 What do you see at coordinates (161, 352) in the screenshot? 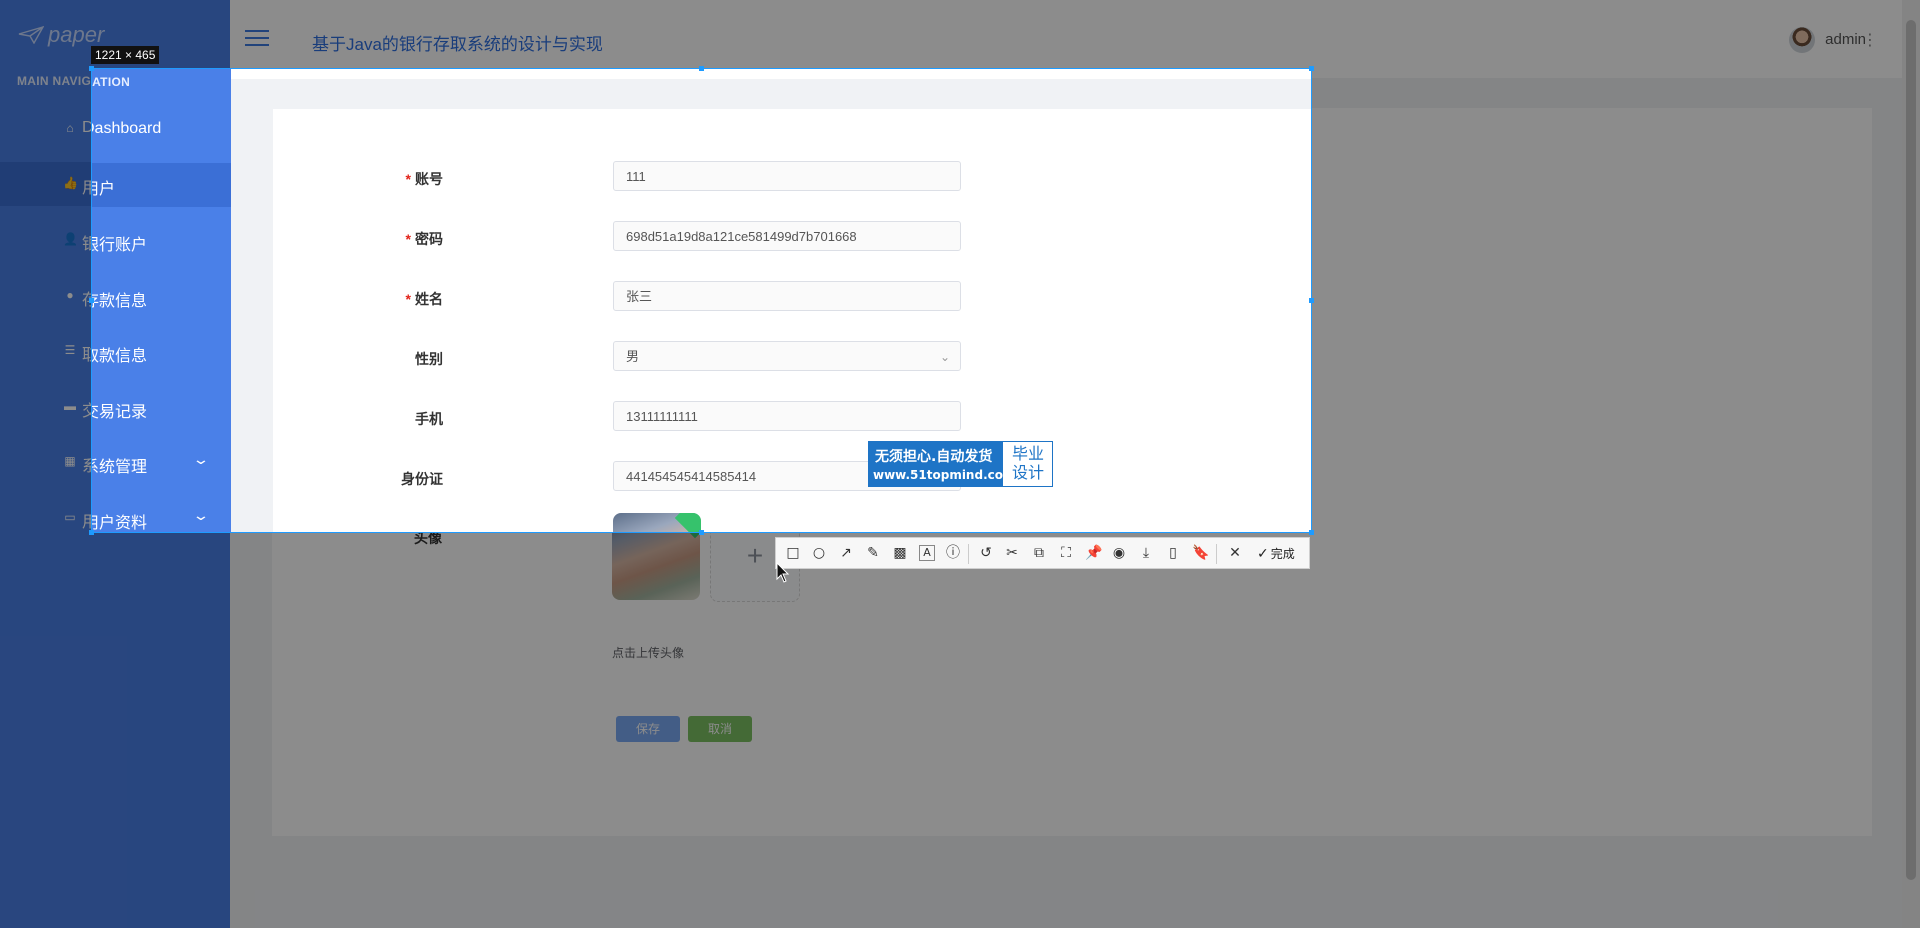
I see `sidebar-item-withdrawals: ☰取款信息` at bounding box center [161, 352].